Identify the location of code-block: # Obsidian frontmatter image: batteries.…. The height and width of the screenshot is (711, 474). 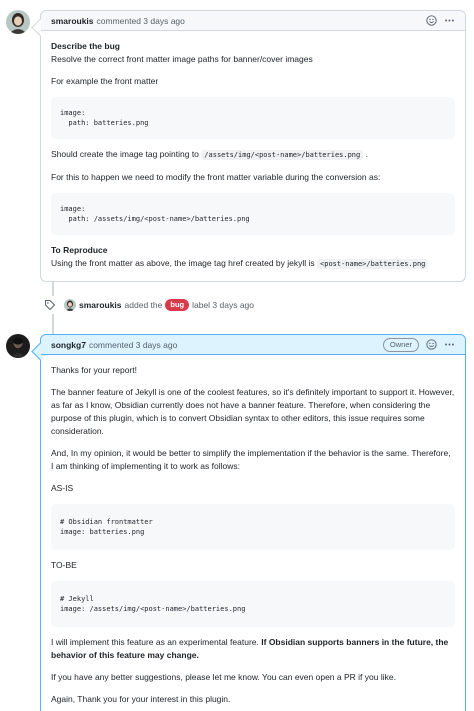
(253, 527).